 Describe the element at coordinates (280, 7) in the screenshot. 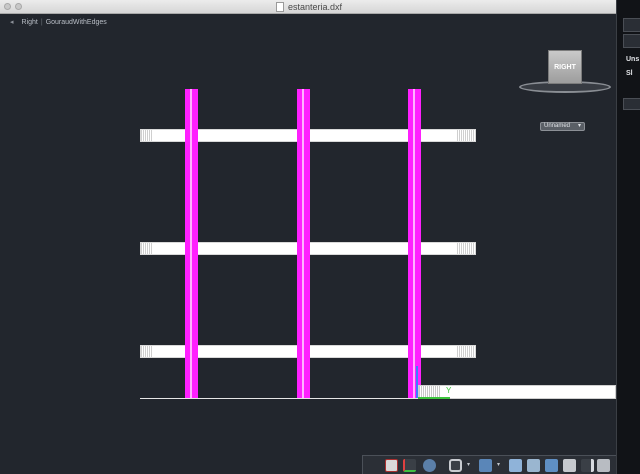

I see `dxf-file-icon` at that location.